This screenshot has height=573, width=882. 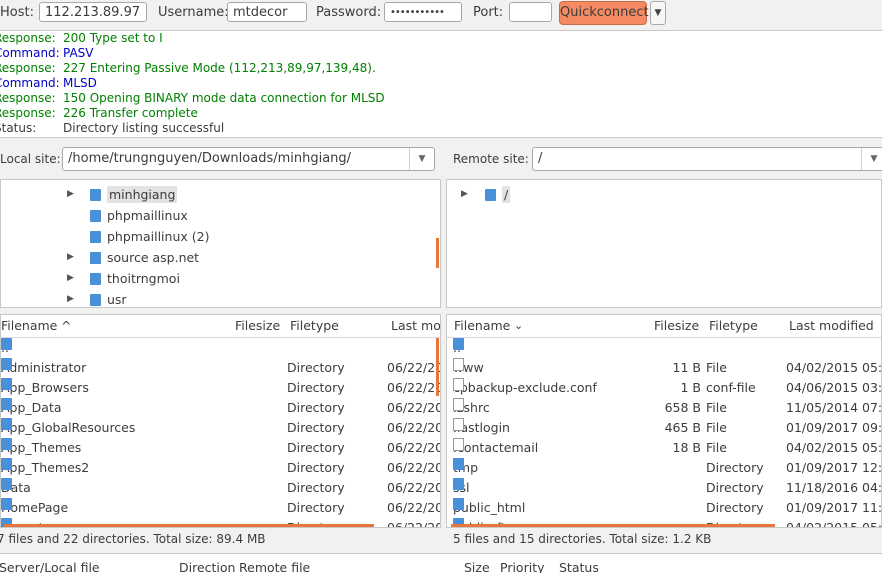 I want to click on table-row: Administrator Directory 06/22/20, so click(x=220, y=368).